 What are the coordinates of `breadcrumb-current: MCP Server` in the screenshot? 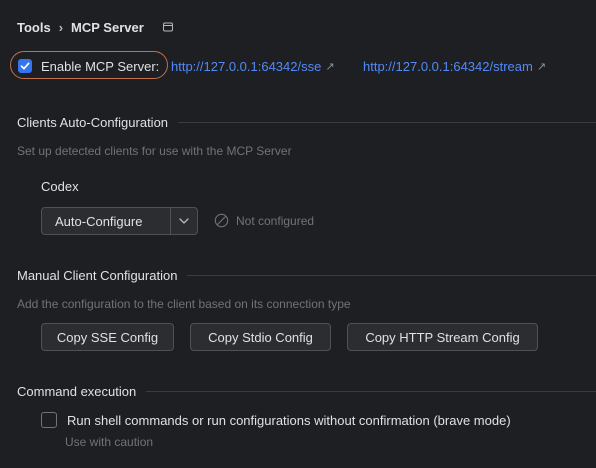 It's located at (107, 27).